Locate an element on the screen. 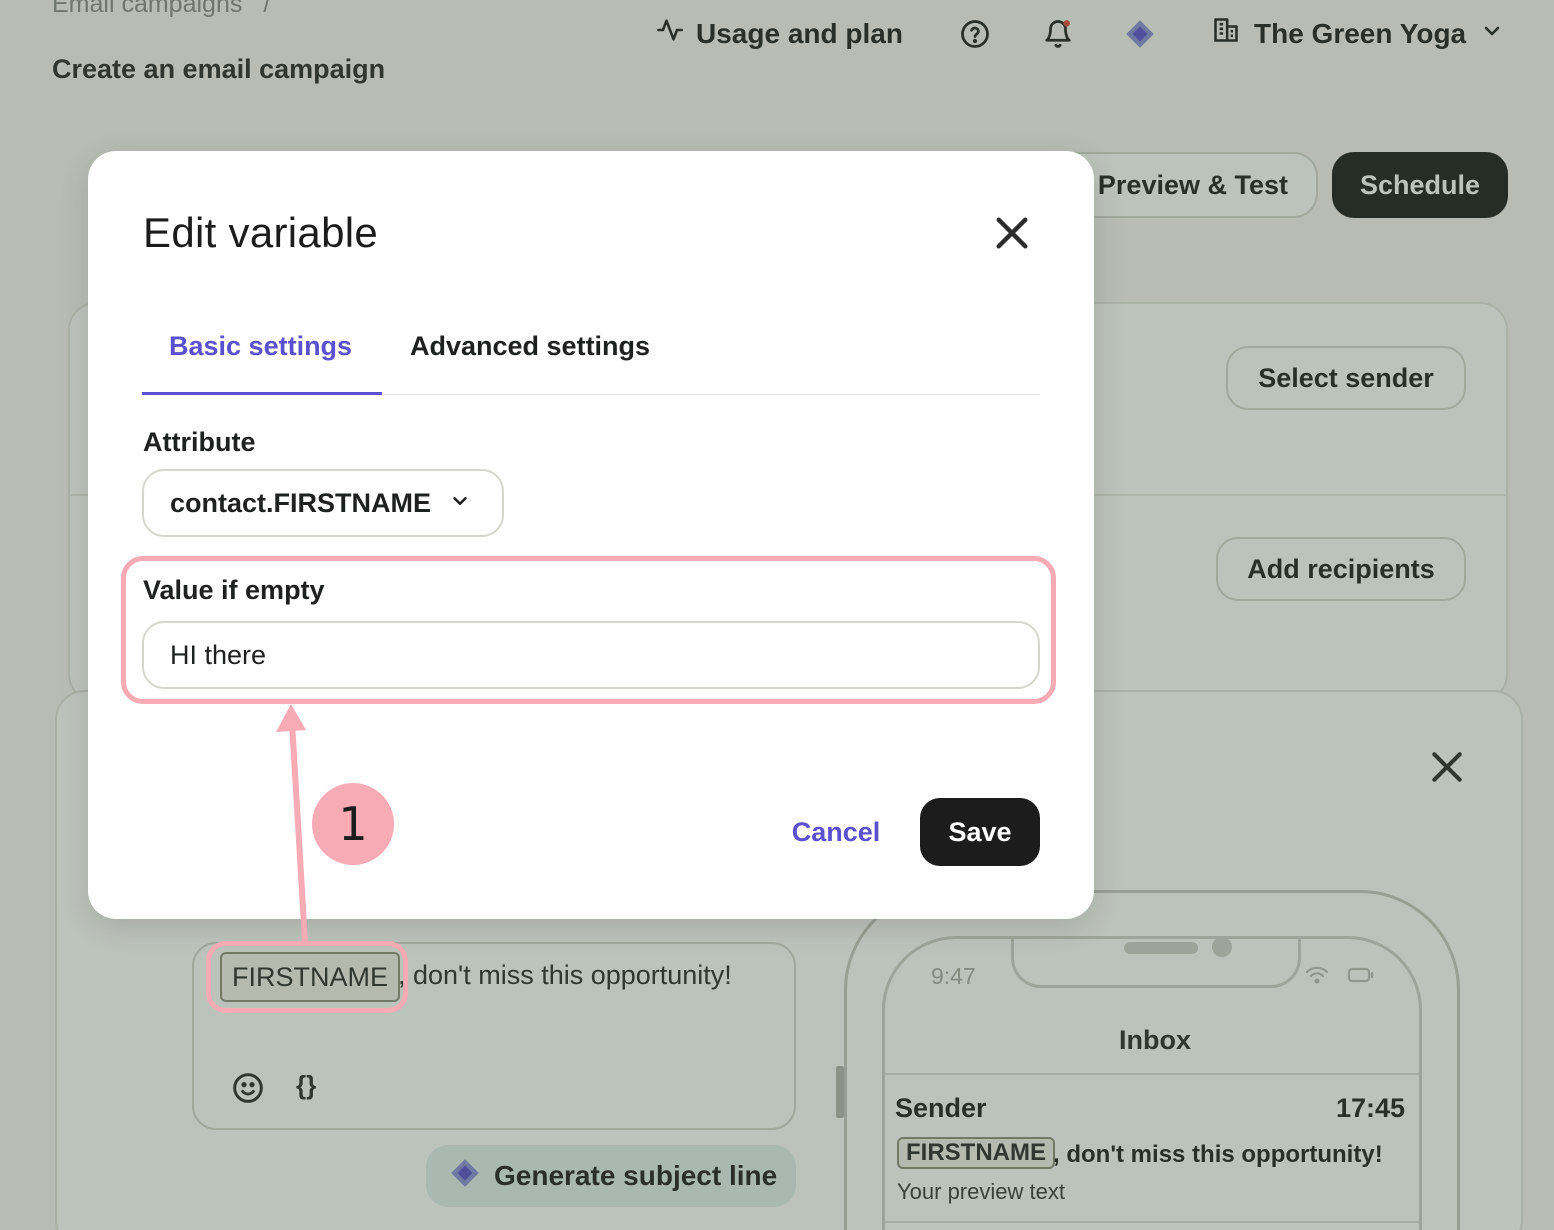  close-icon is located at coordinates (1012, 233).